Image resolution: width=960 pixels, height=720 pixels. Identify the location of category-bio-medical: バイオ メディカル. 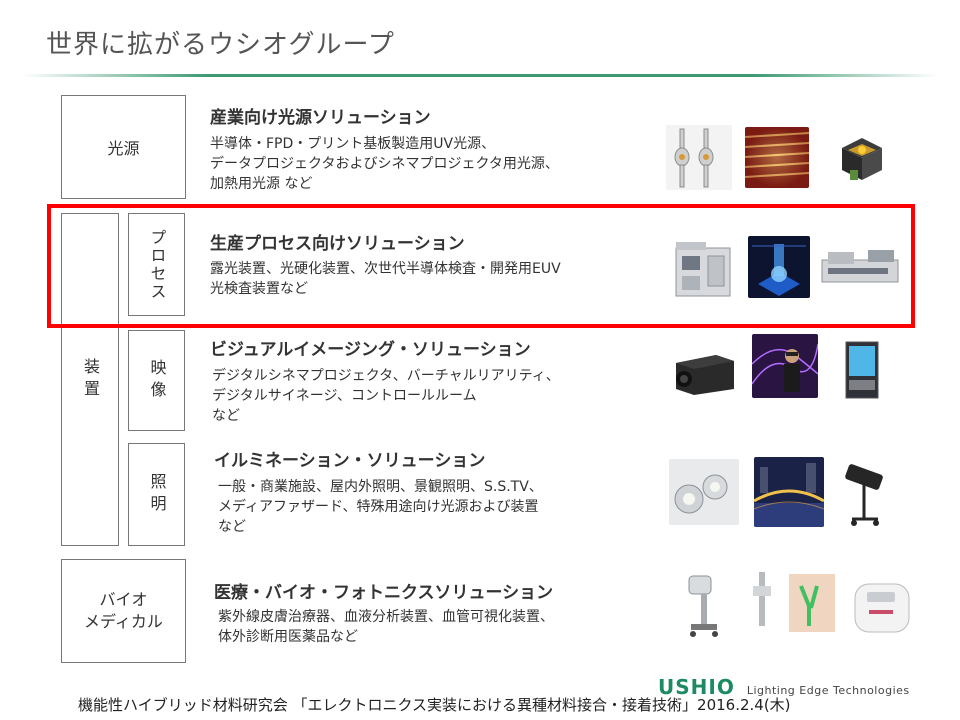
(123, 611).